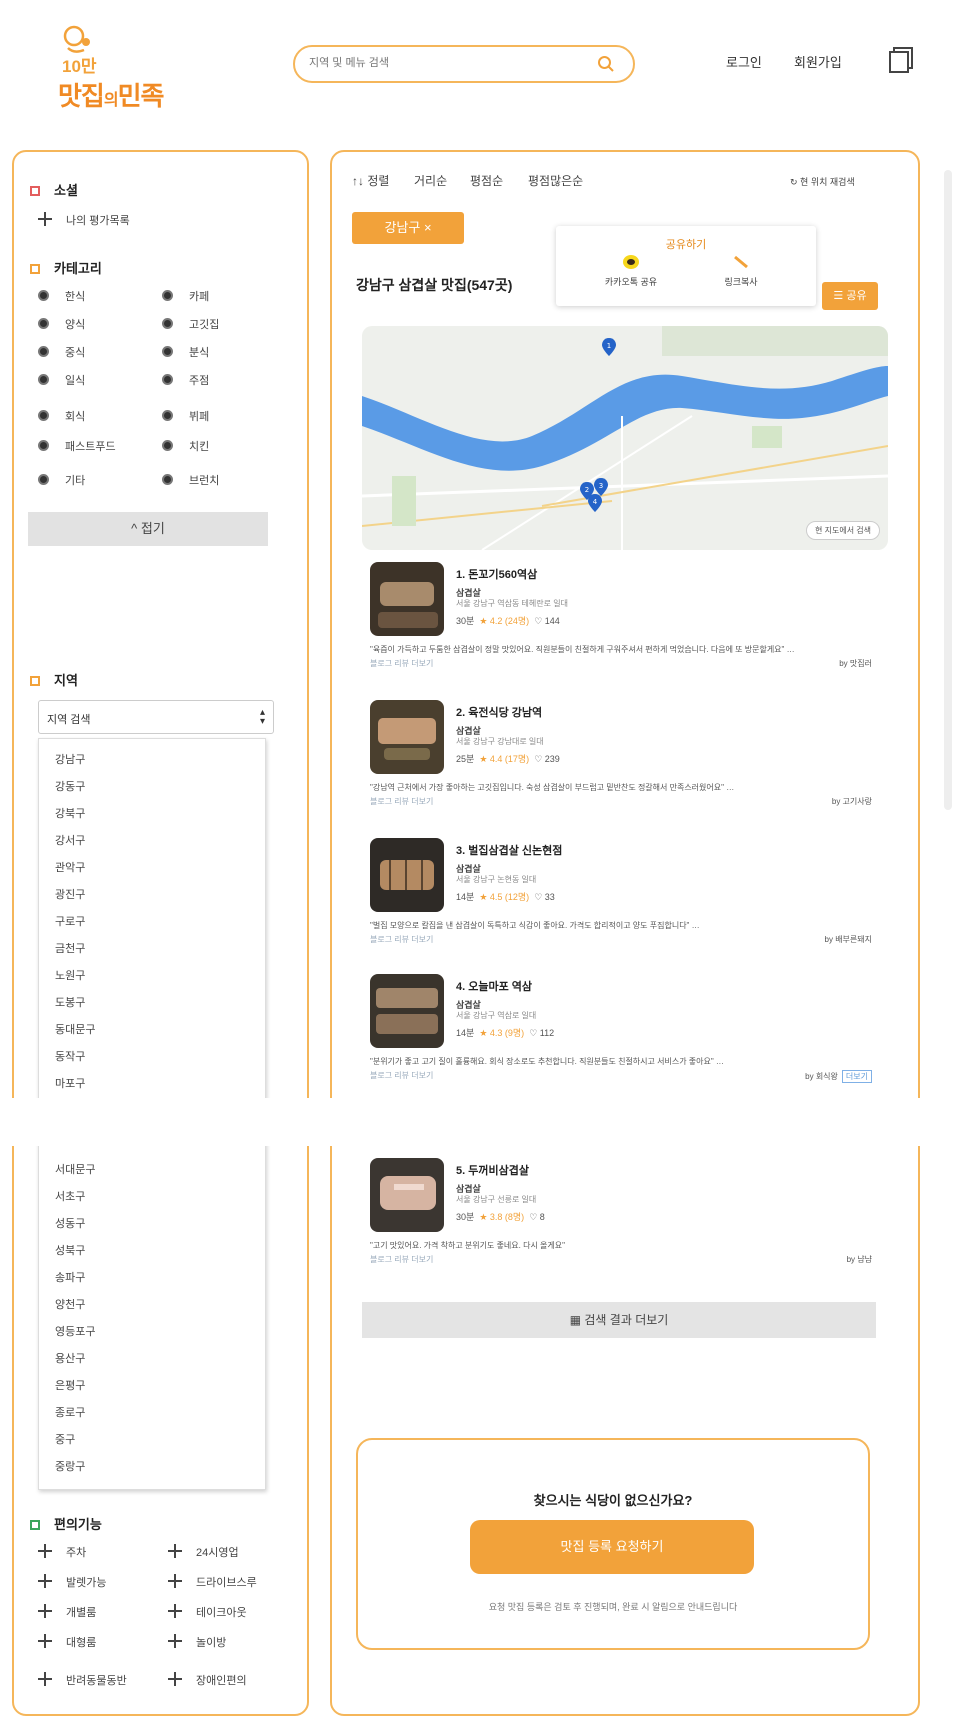 The image size is (955, 1716). Describe the element at coordinates (595, 503) in the screenshot. I see `map-marker-icon: 4` at that location.